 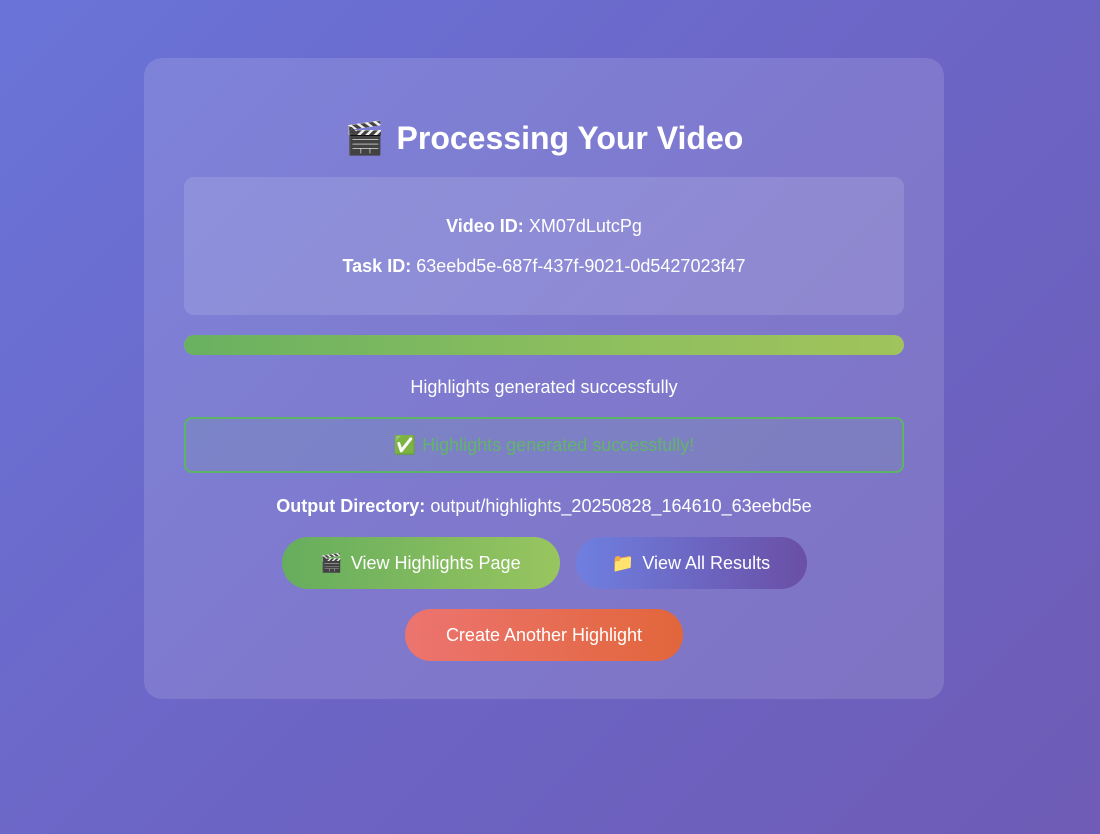 I want to click on secondary-buttons-row: Create Another Highlight, so click(x=544, y=635).